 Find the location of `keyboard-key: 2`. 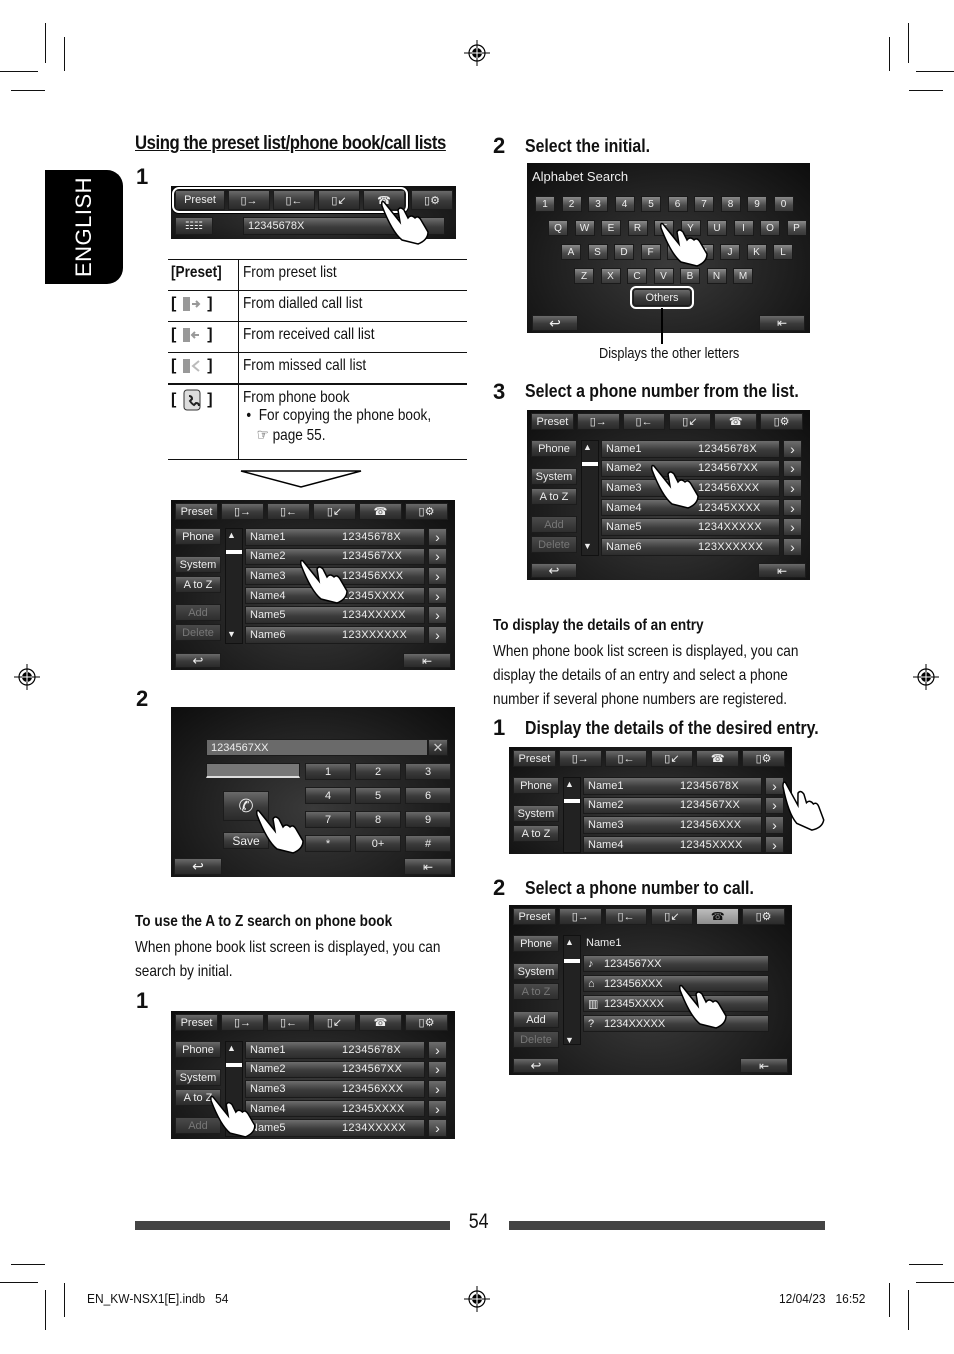

keyboard-key: 2 is located at coordinates (571, 204).